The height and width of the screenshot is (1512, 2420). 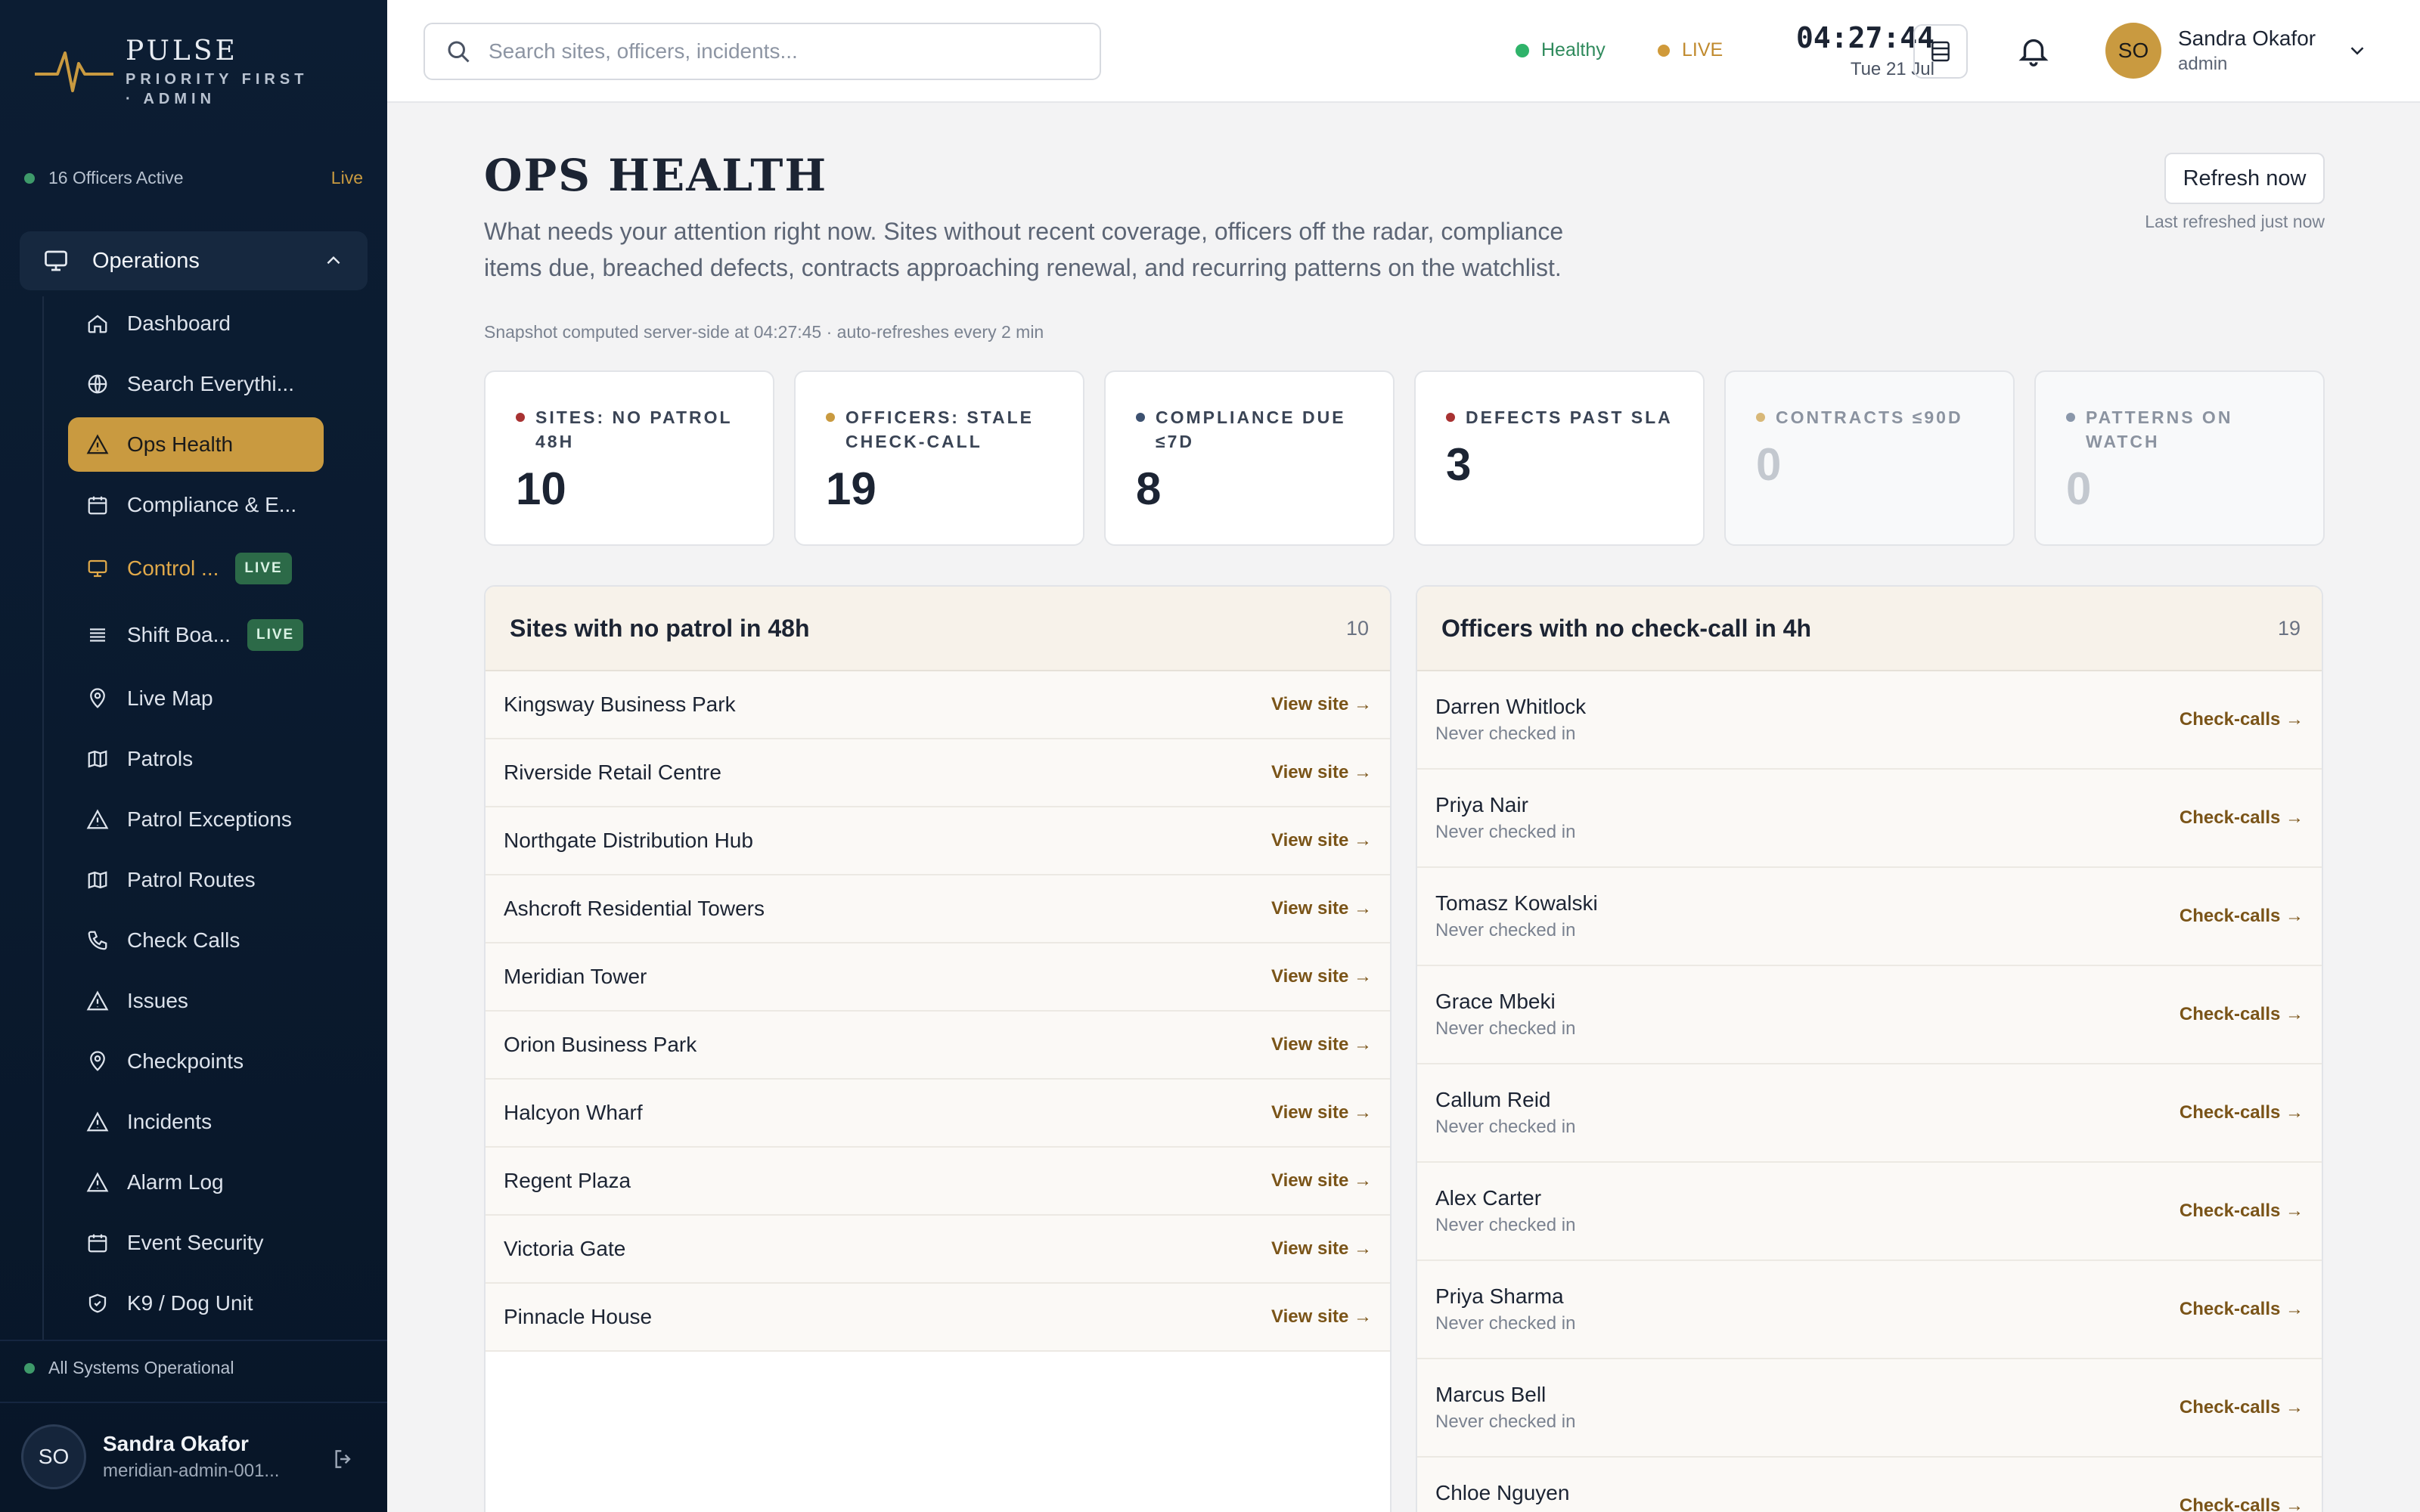 What do you see at coordinates (1869, 1113) in the screenshot?
I see `table-row: Callum Reid Never checked in Check-calls →` at bounding box center [1869, 1113].